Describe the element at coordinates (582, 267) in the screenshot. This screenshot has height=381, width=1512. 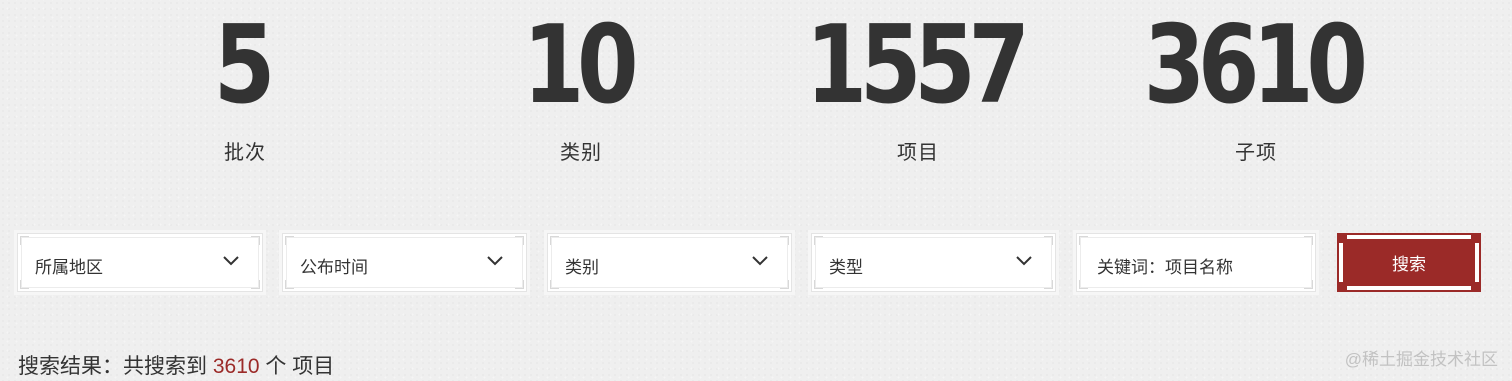
I see `category-select-value: 类别` at that location.